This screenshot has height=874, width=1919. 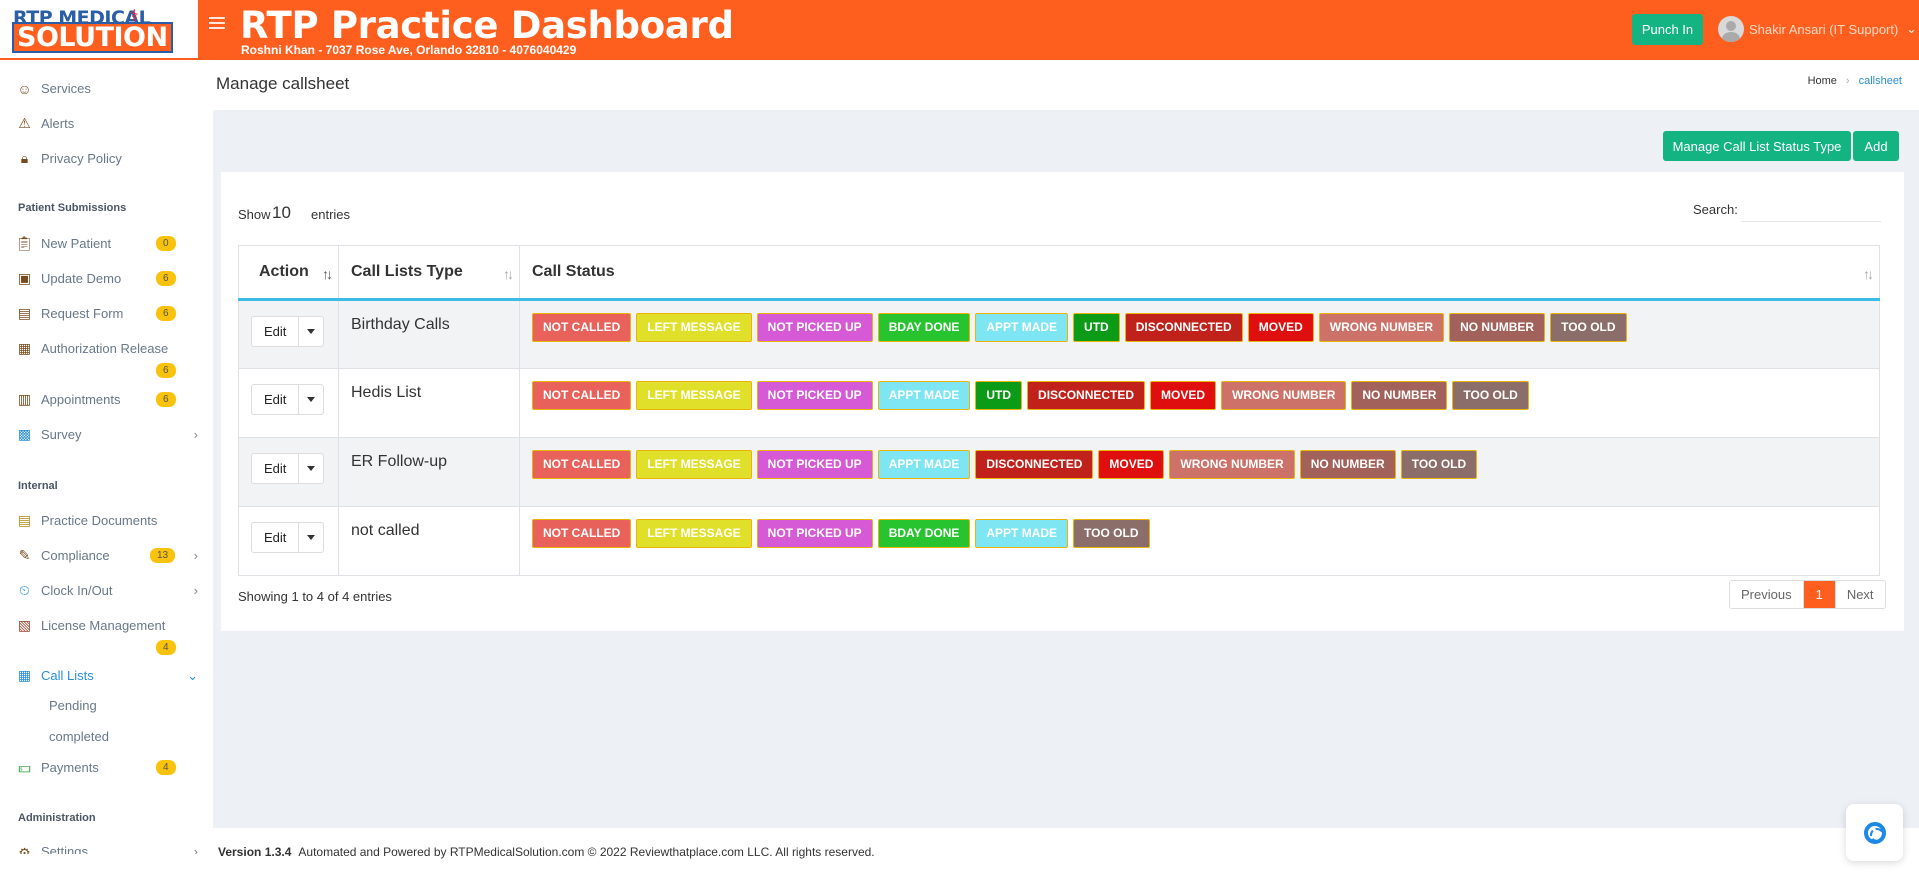 I want to click on sidebar-item-request-form: ▤ Request Form 6, so click(x=106, y=313).